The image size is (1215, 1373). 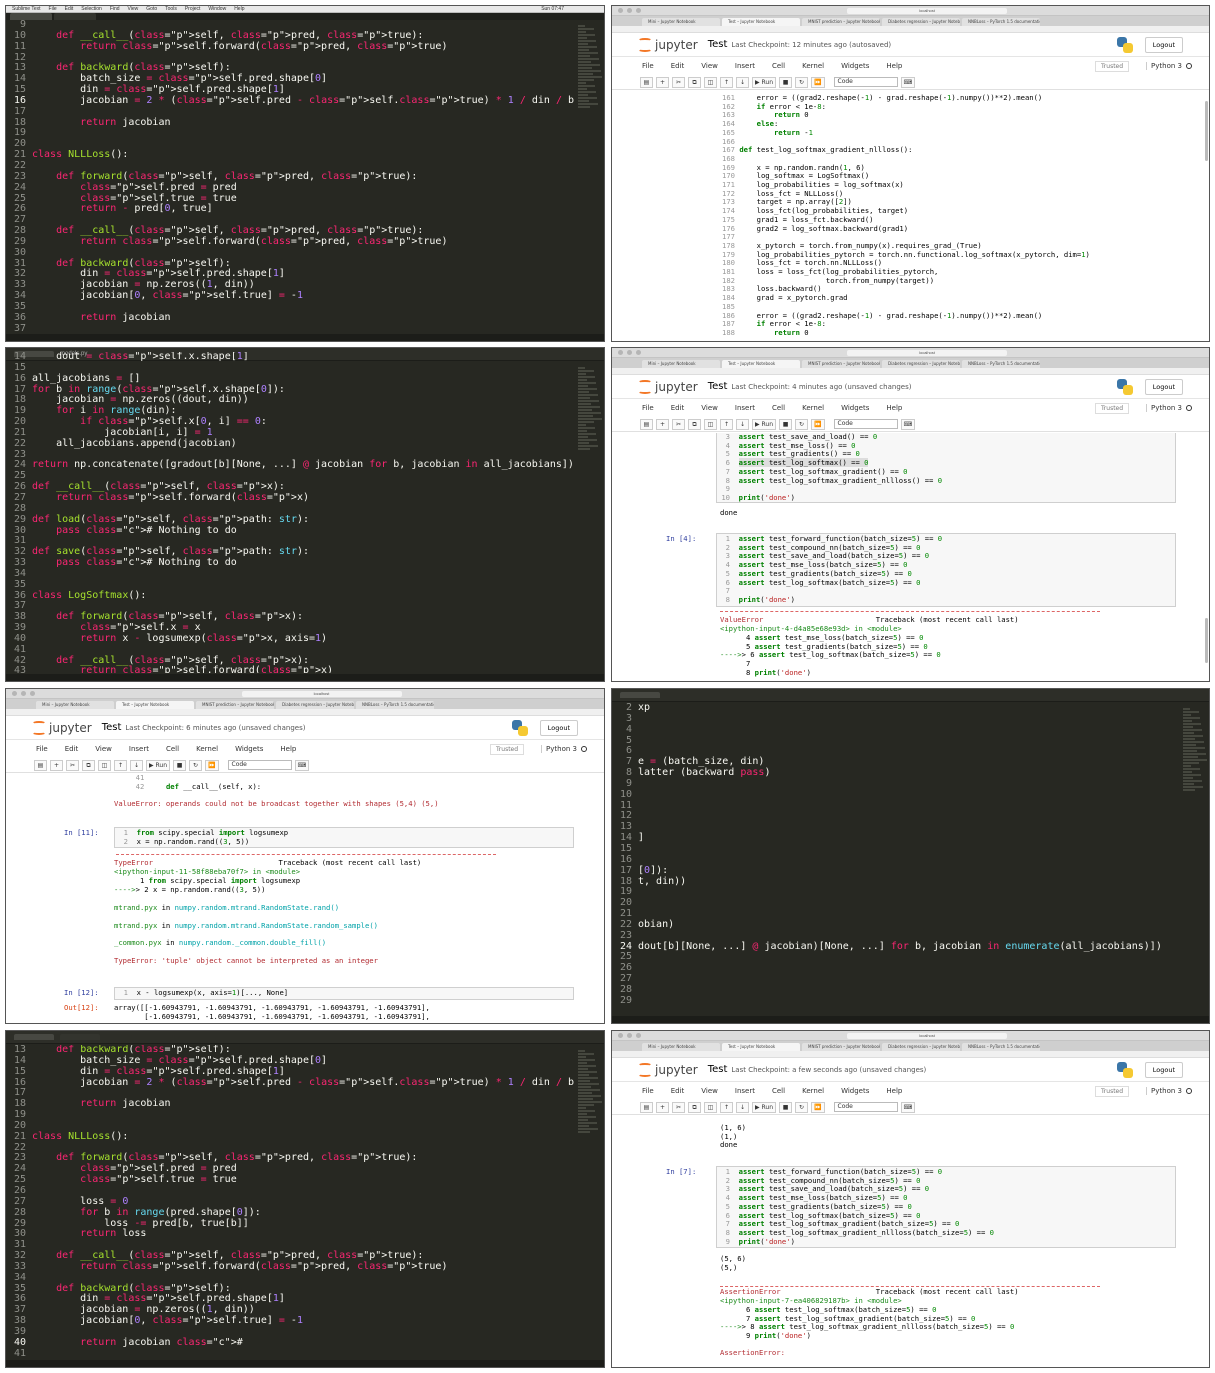 I want to click on code-line: 21 class NLLLoss():, so click(x=290, y=155).